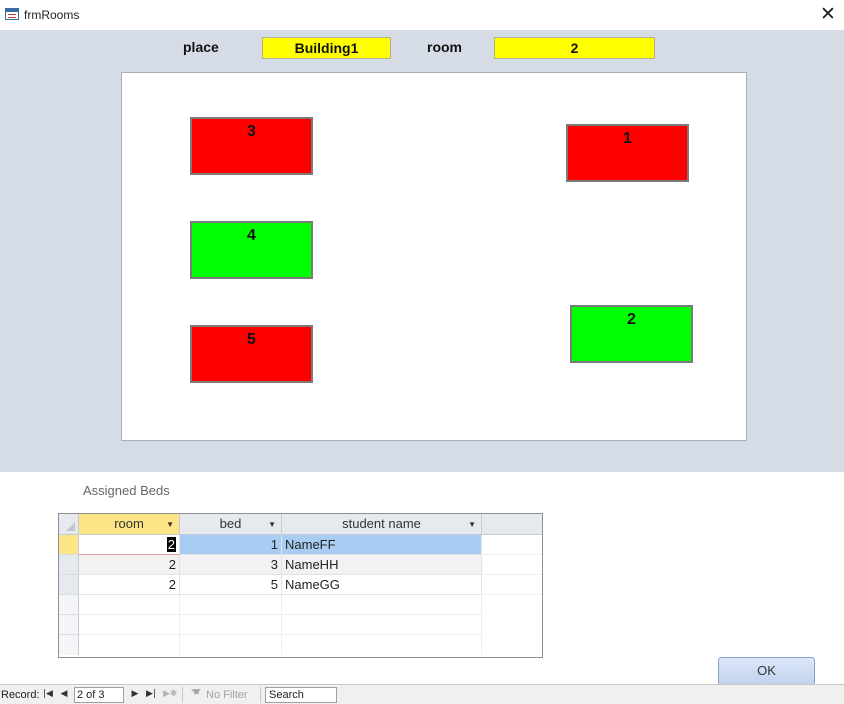 This screenshot has height=704, width=844. I want to click on select-all-corner, so click(69, 524).